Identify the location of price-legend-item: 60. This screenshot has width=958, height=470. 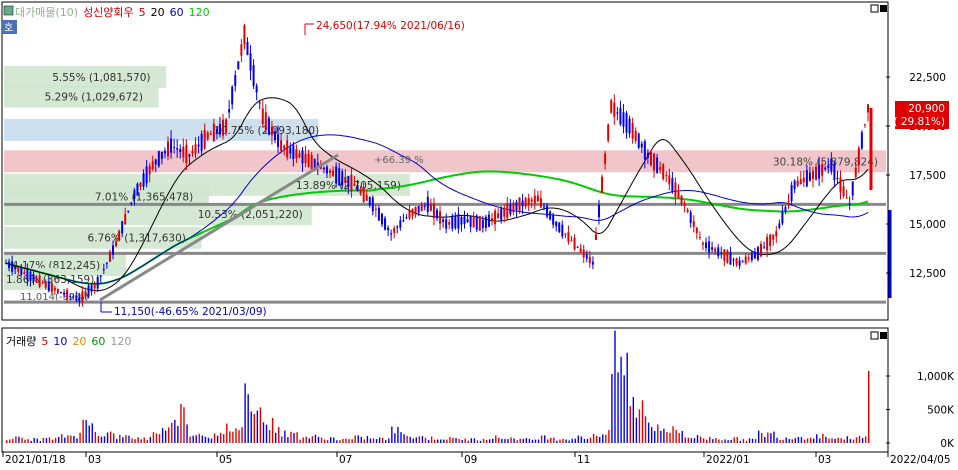
(177, 12).